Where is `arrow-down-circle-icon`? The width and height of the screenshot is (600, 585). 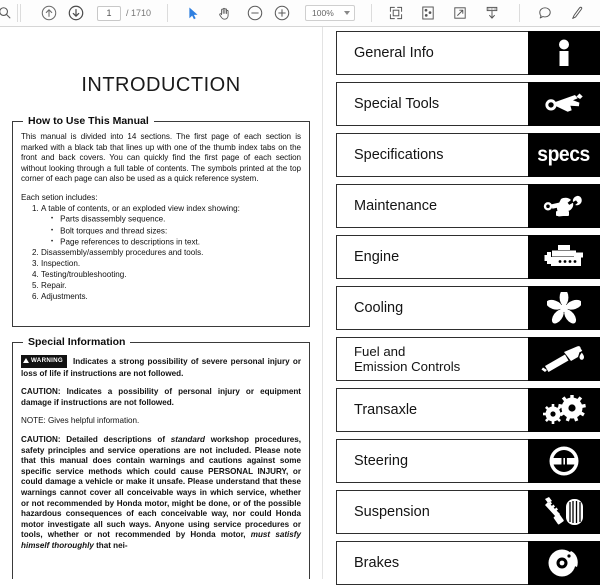
arrow-down-circle-icon is located at coordinates (76, 13).